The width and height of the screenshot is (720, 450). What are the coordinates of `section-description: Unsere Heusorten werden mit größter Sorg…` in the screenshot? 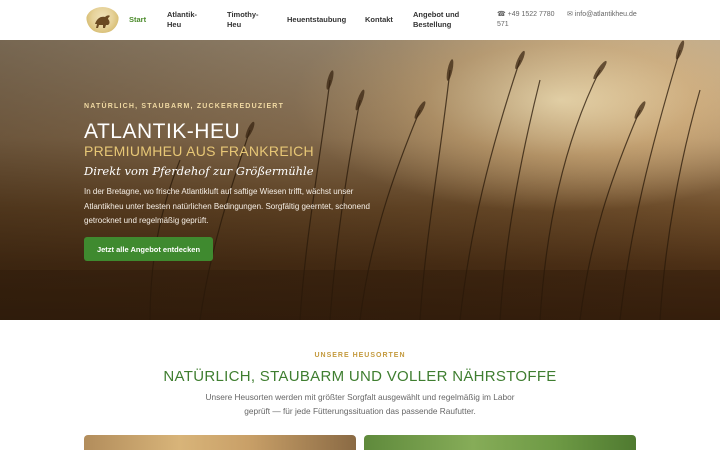 It's located at (360, 404).